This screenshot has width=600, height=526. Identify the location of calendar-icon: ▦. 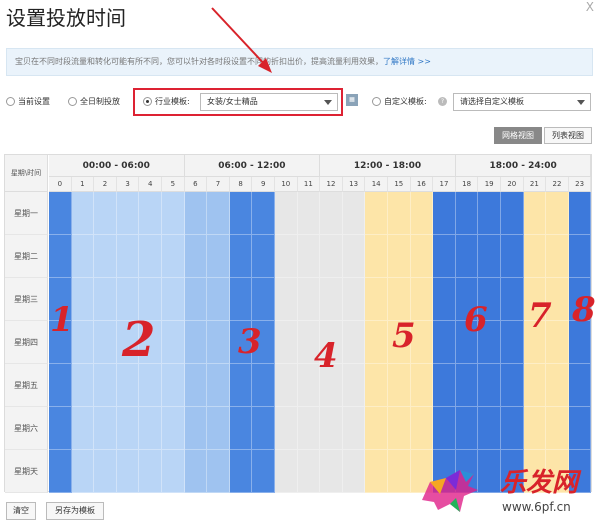
(352, 100).